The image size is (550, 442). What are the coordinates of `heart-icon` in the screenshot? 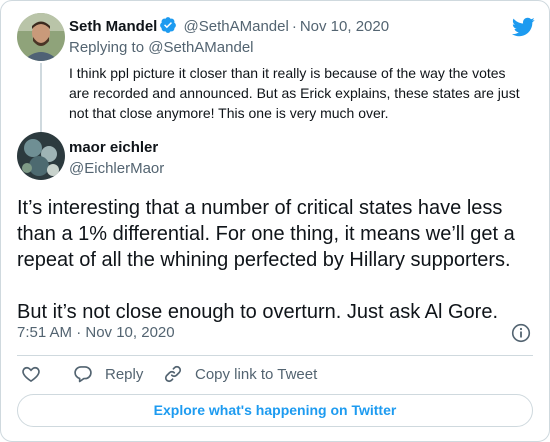 It's located at (31, 374).